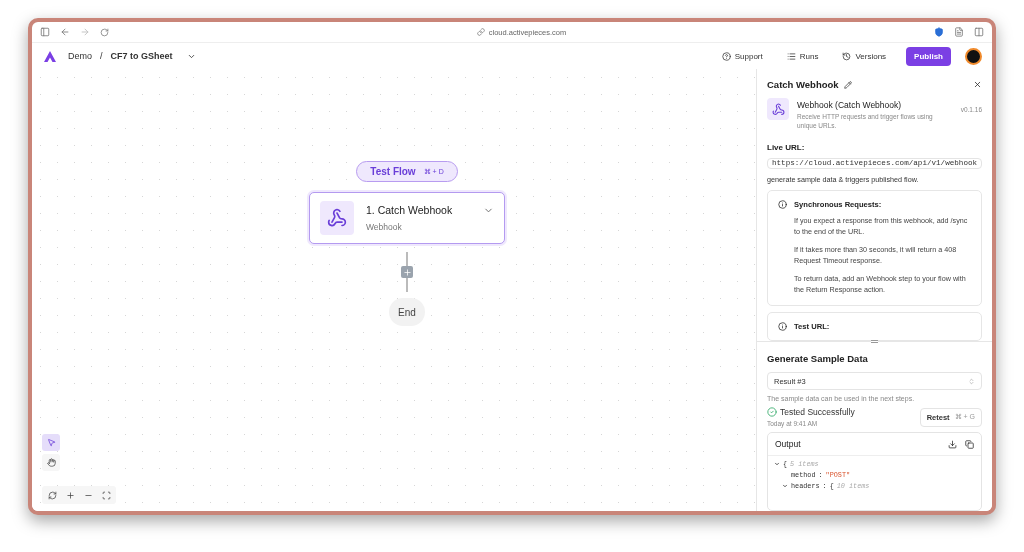 The height and width of the screenshot is (552, 1024). Describe the element at coordinates (407, 218) in the screenshot. I see `step-card: 1. Catch Webhook Webhook` at that location.